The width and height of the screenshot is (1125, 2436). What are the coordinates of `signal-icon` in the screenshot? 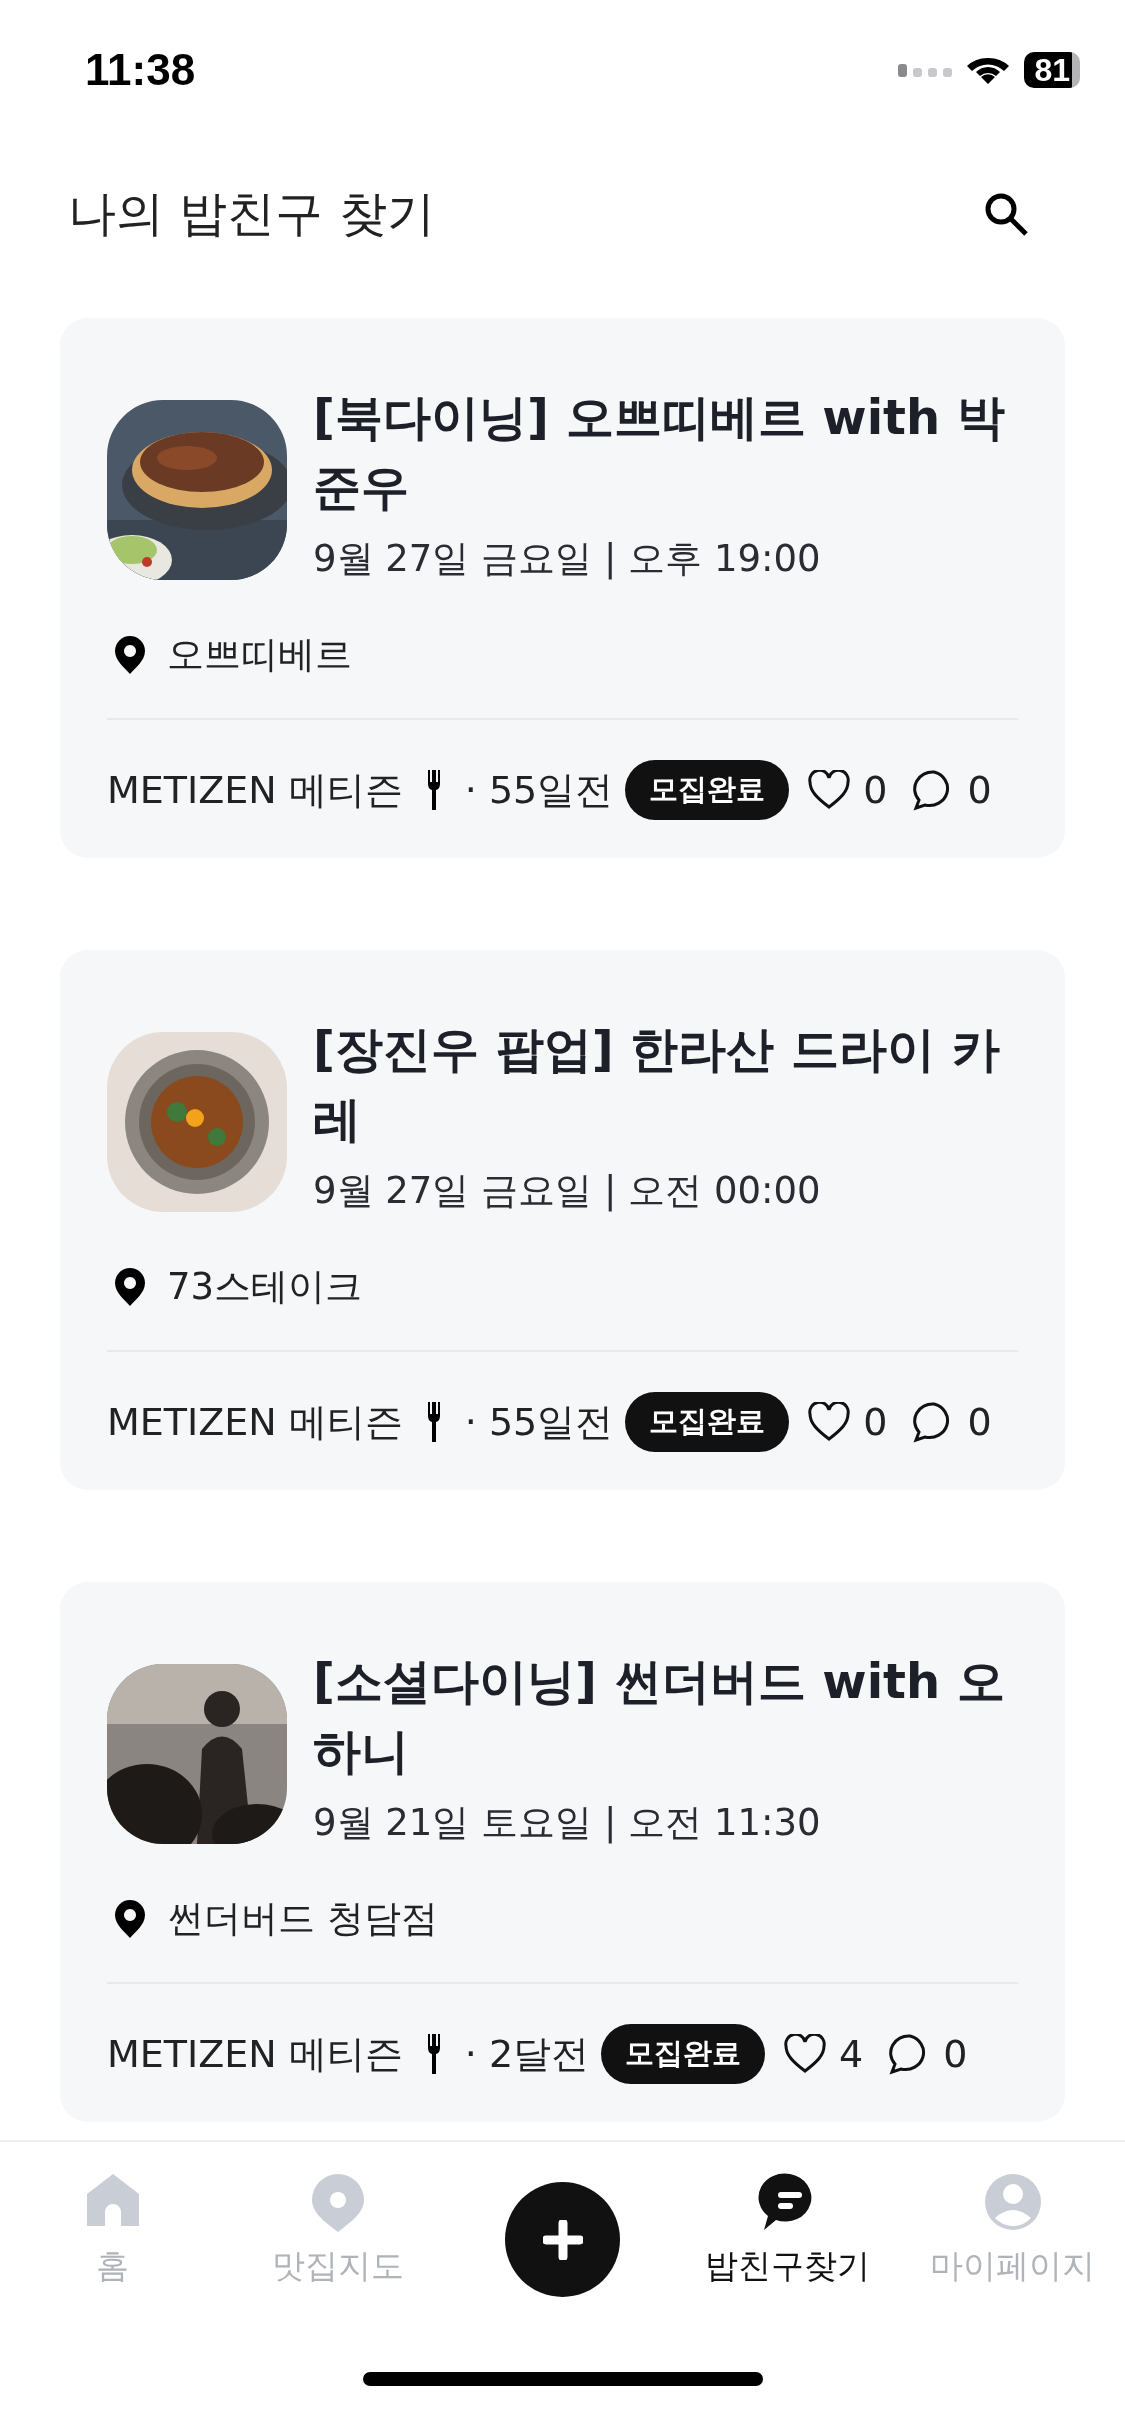 It's located at (925, 70).